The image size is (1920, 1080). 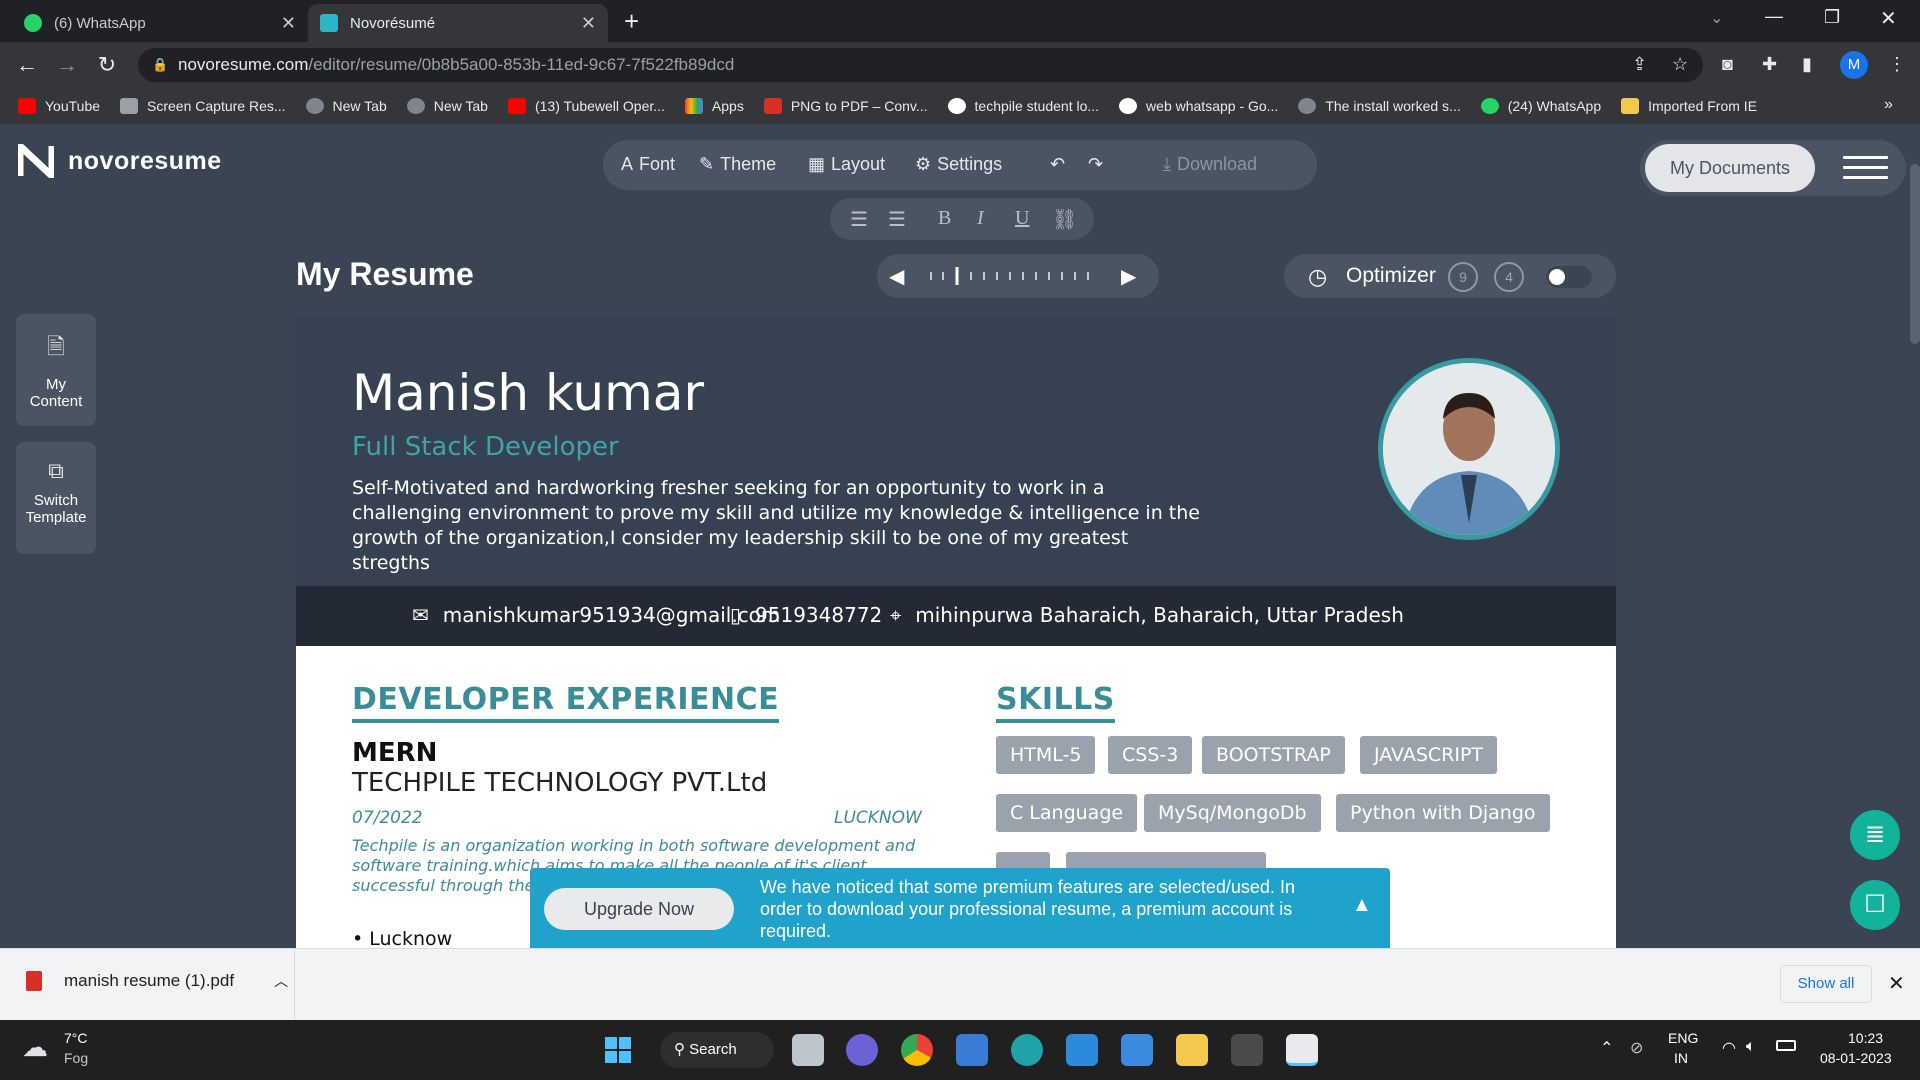 What do you see at coordinates (447, 106) in the screenshot?
I see `bookmark-new-tab-2: New Tab` at bounding box center [447, 106].